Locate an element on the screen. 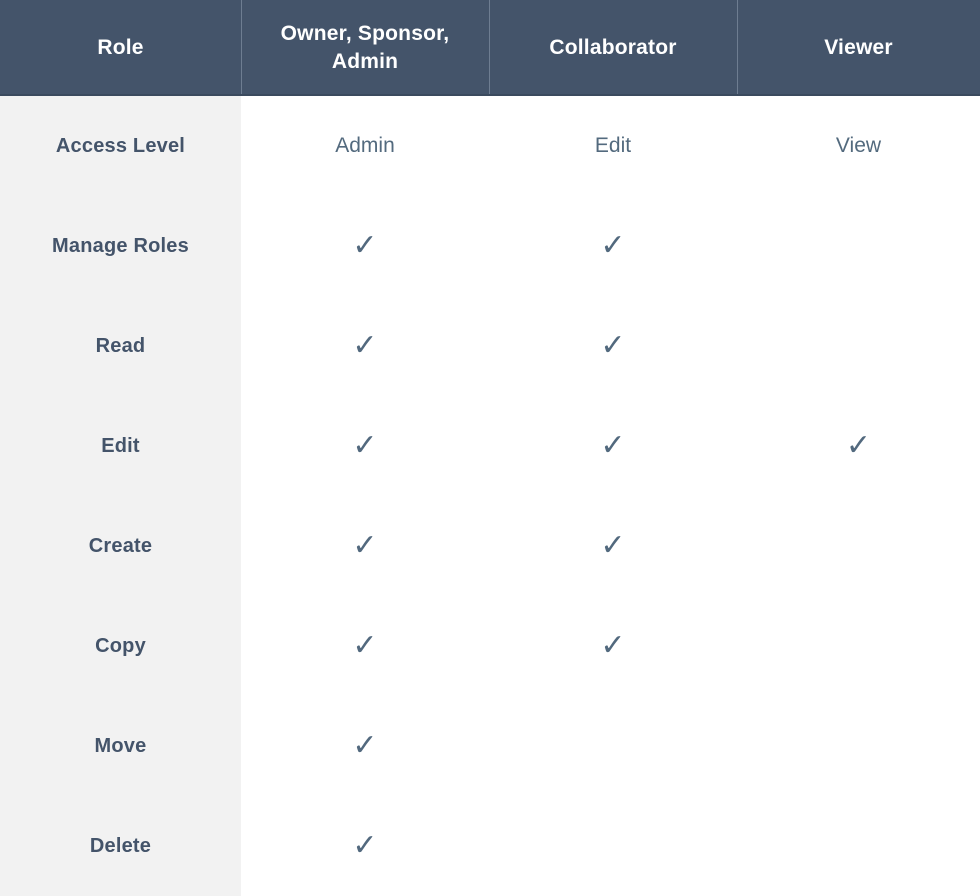 Image resolution: width=980 pixels, height=896 pixels. table-row: Delete ✓ is located at coordinates (490, 846).